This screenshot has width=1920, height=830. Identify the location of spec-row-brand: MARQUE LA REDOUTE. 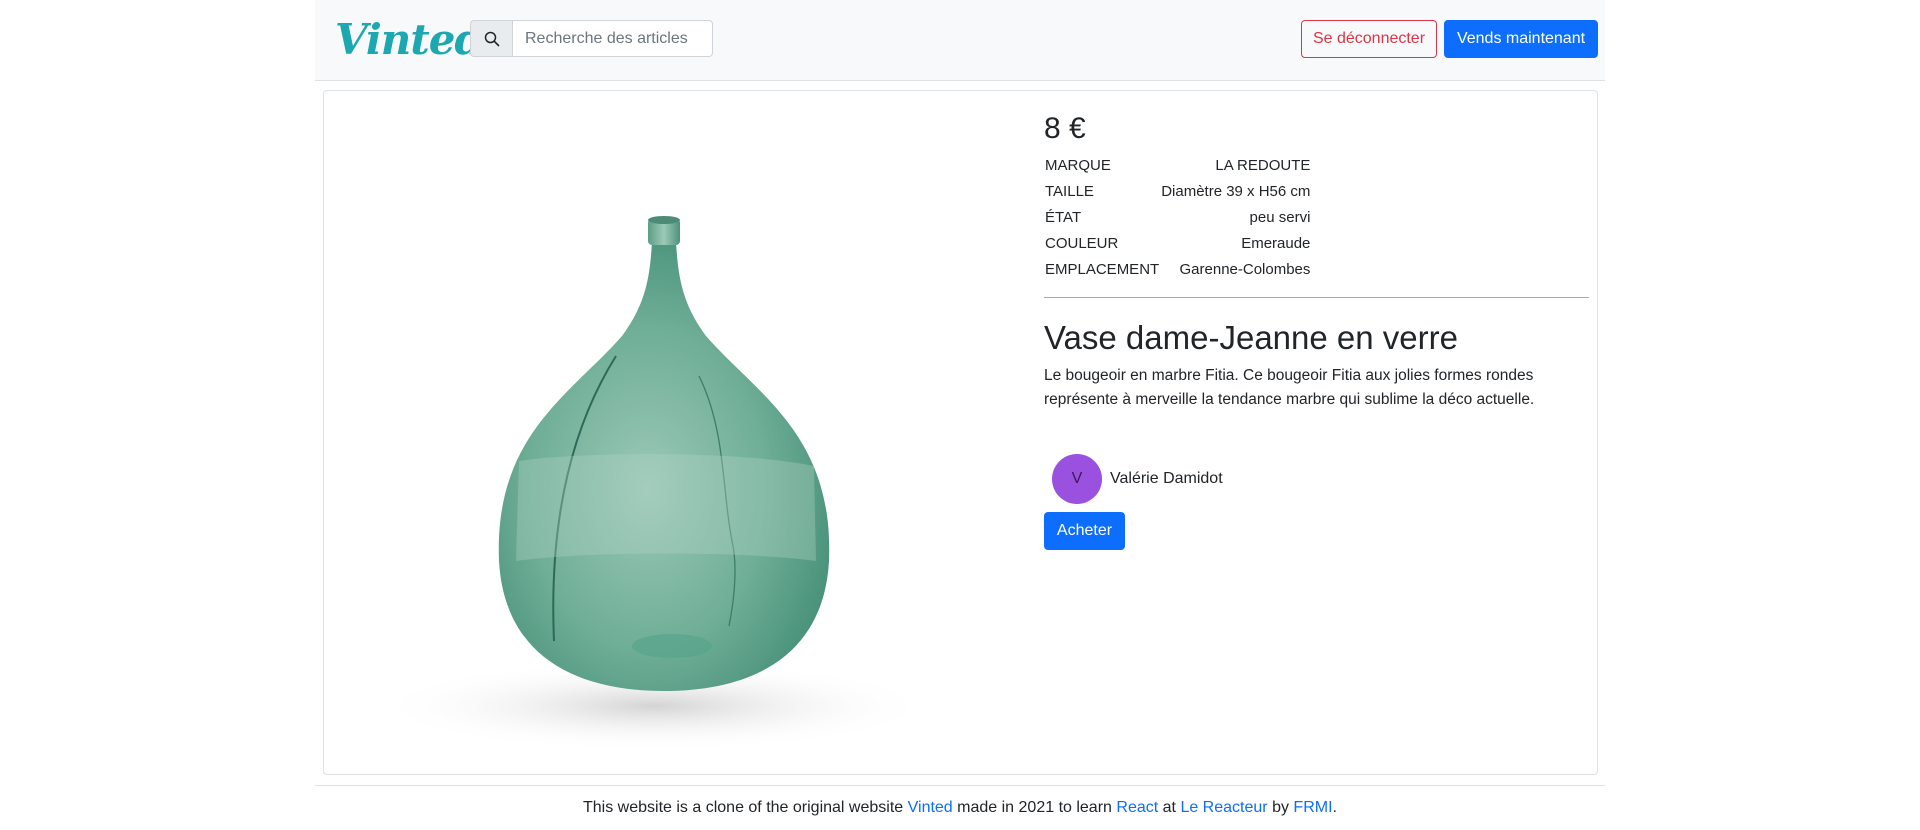
(1177, 166).